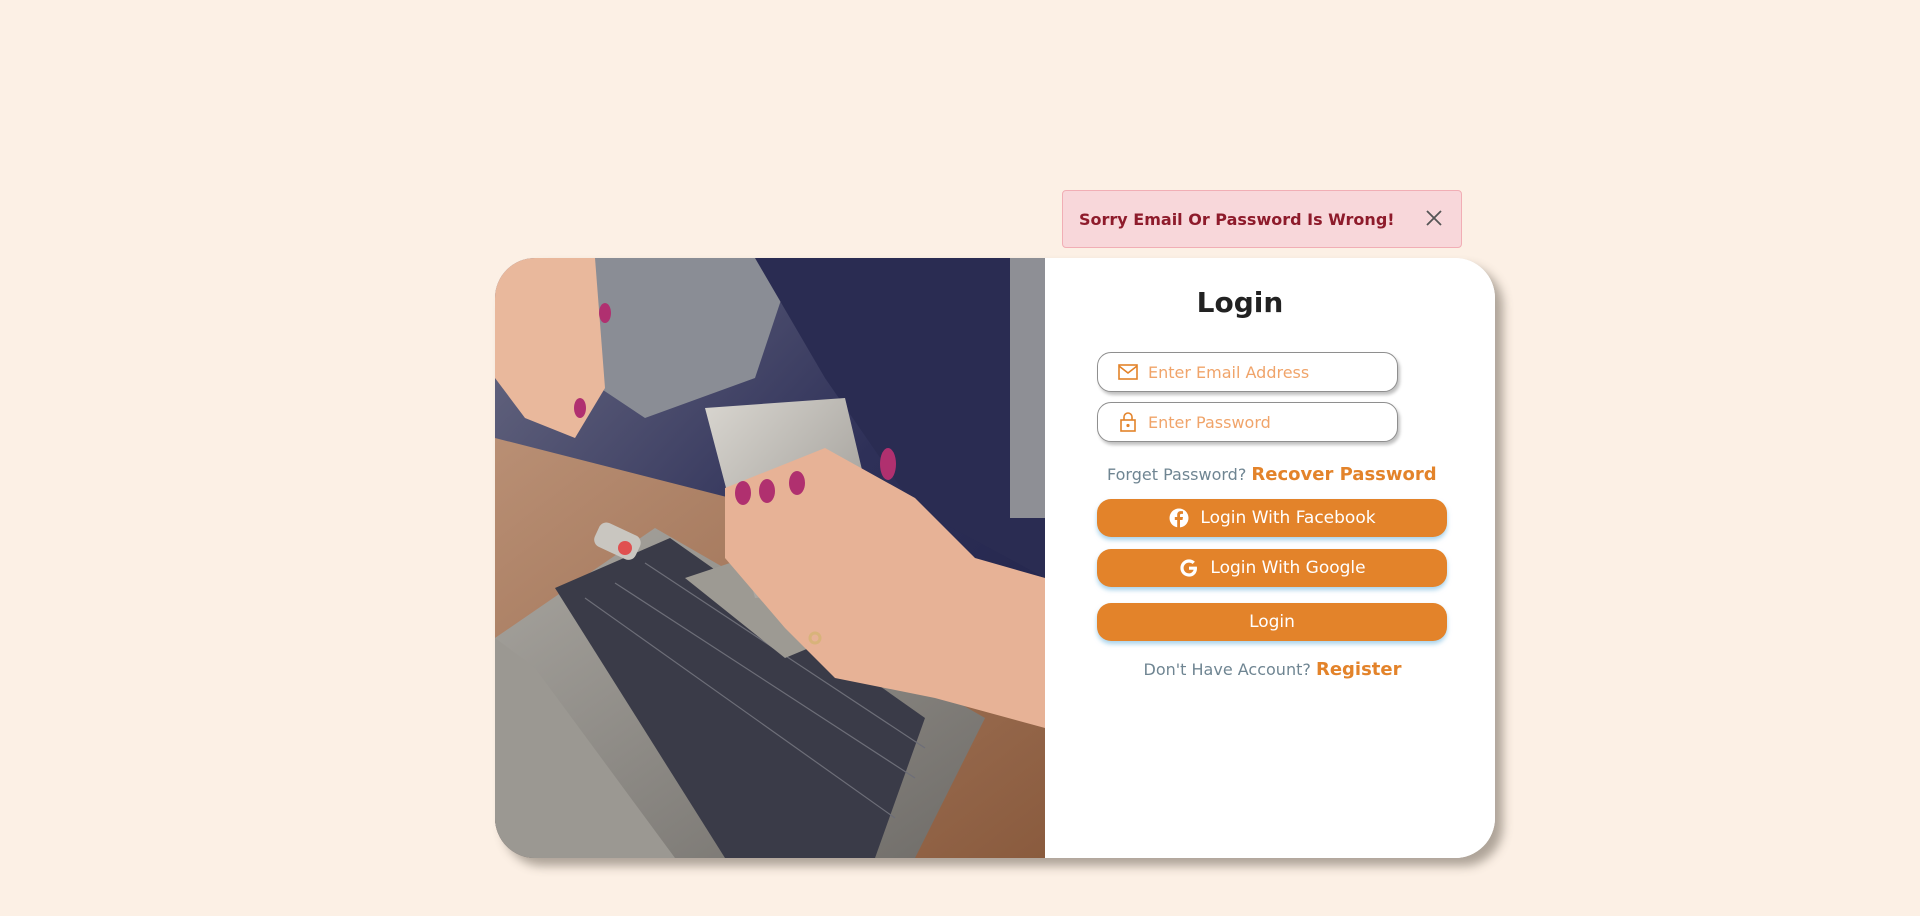  Describe the element at coordinates (1227, 669) in the screenshot. I see `register-prompt-text: Don't Have Account?` at that location.